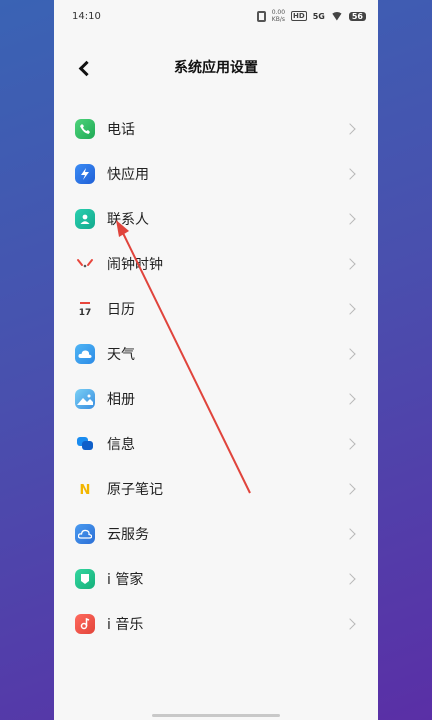 The height and width of the screenshot is (720, 432). What do you see at coordinates (125, 579) in the screenshot?
I see `list-item-label: i 管家` at bounding box center [125, 579].